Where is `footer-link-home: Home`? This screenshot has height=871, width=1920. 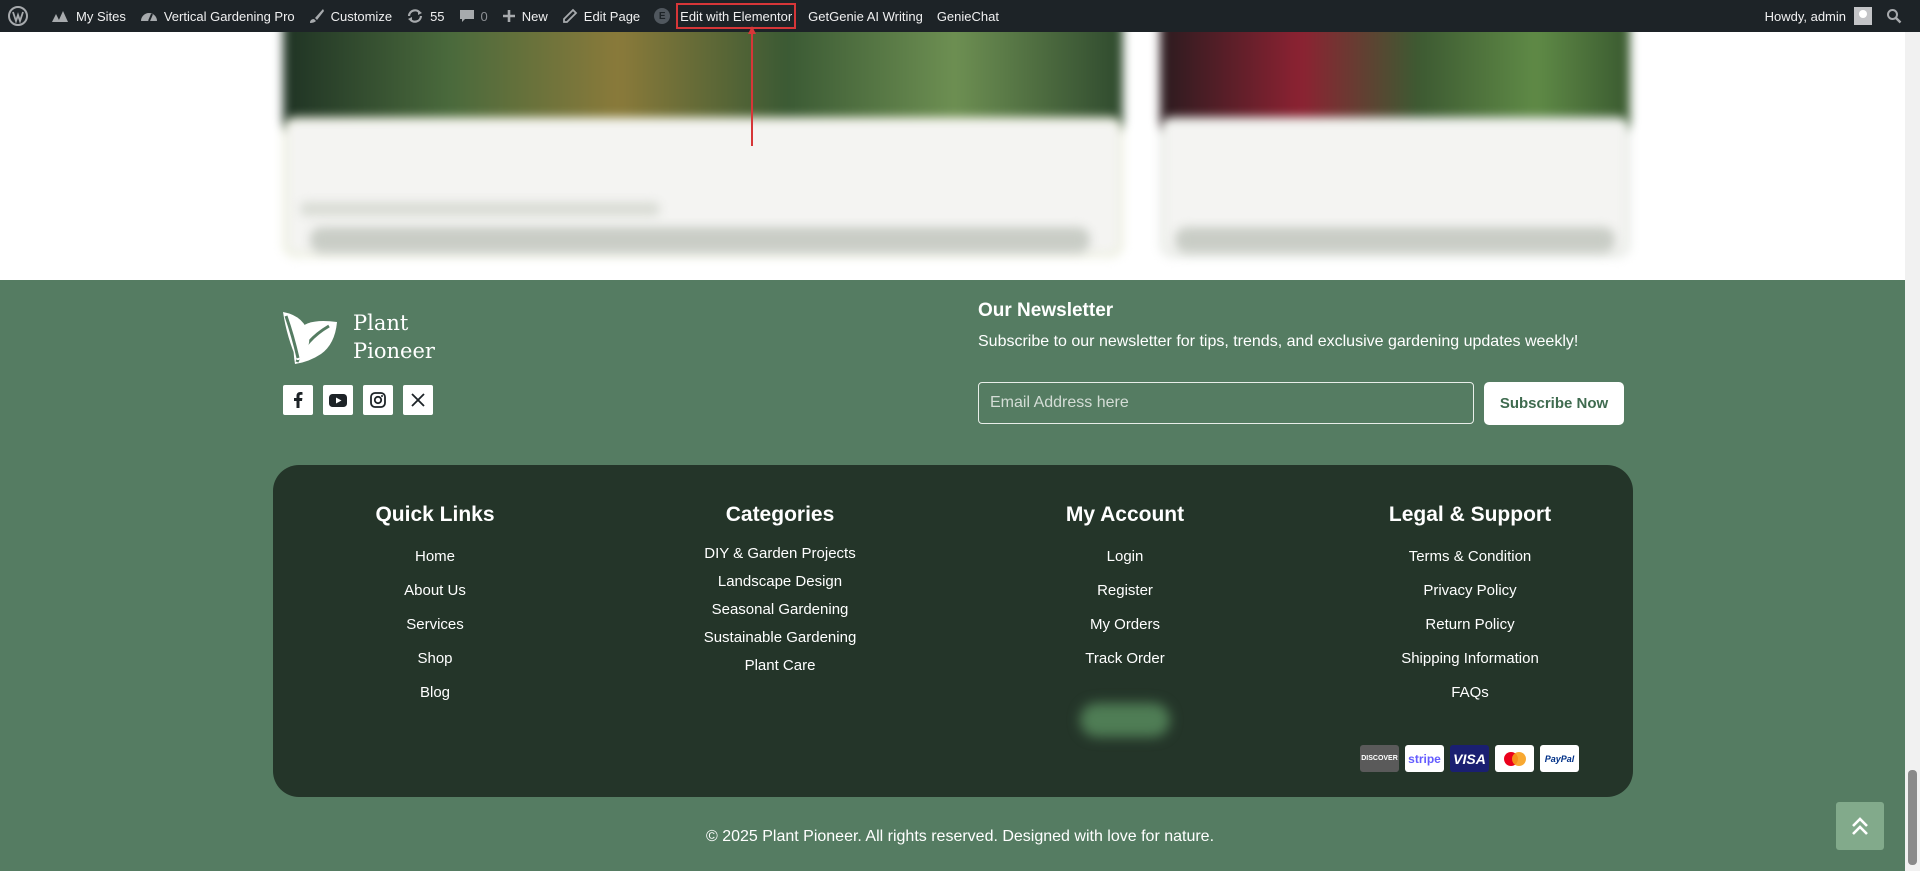 footer-link-home: Home is located at coordinates (435, 556).